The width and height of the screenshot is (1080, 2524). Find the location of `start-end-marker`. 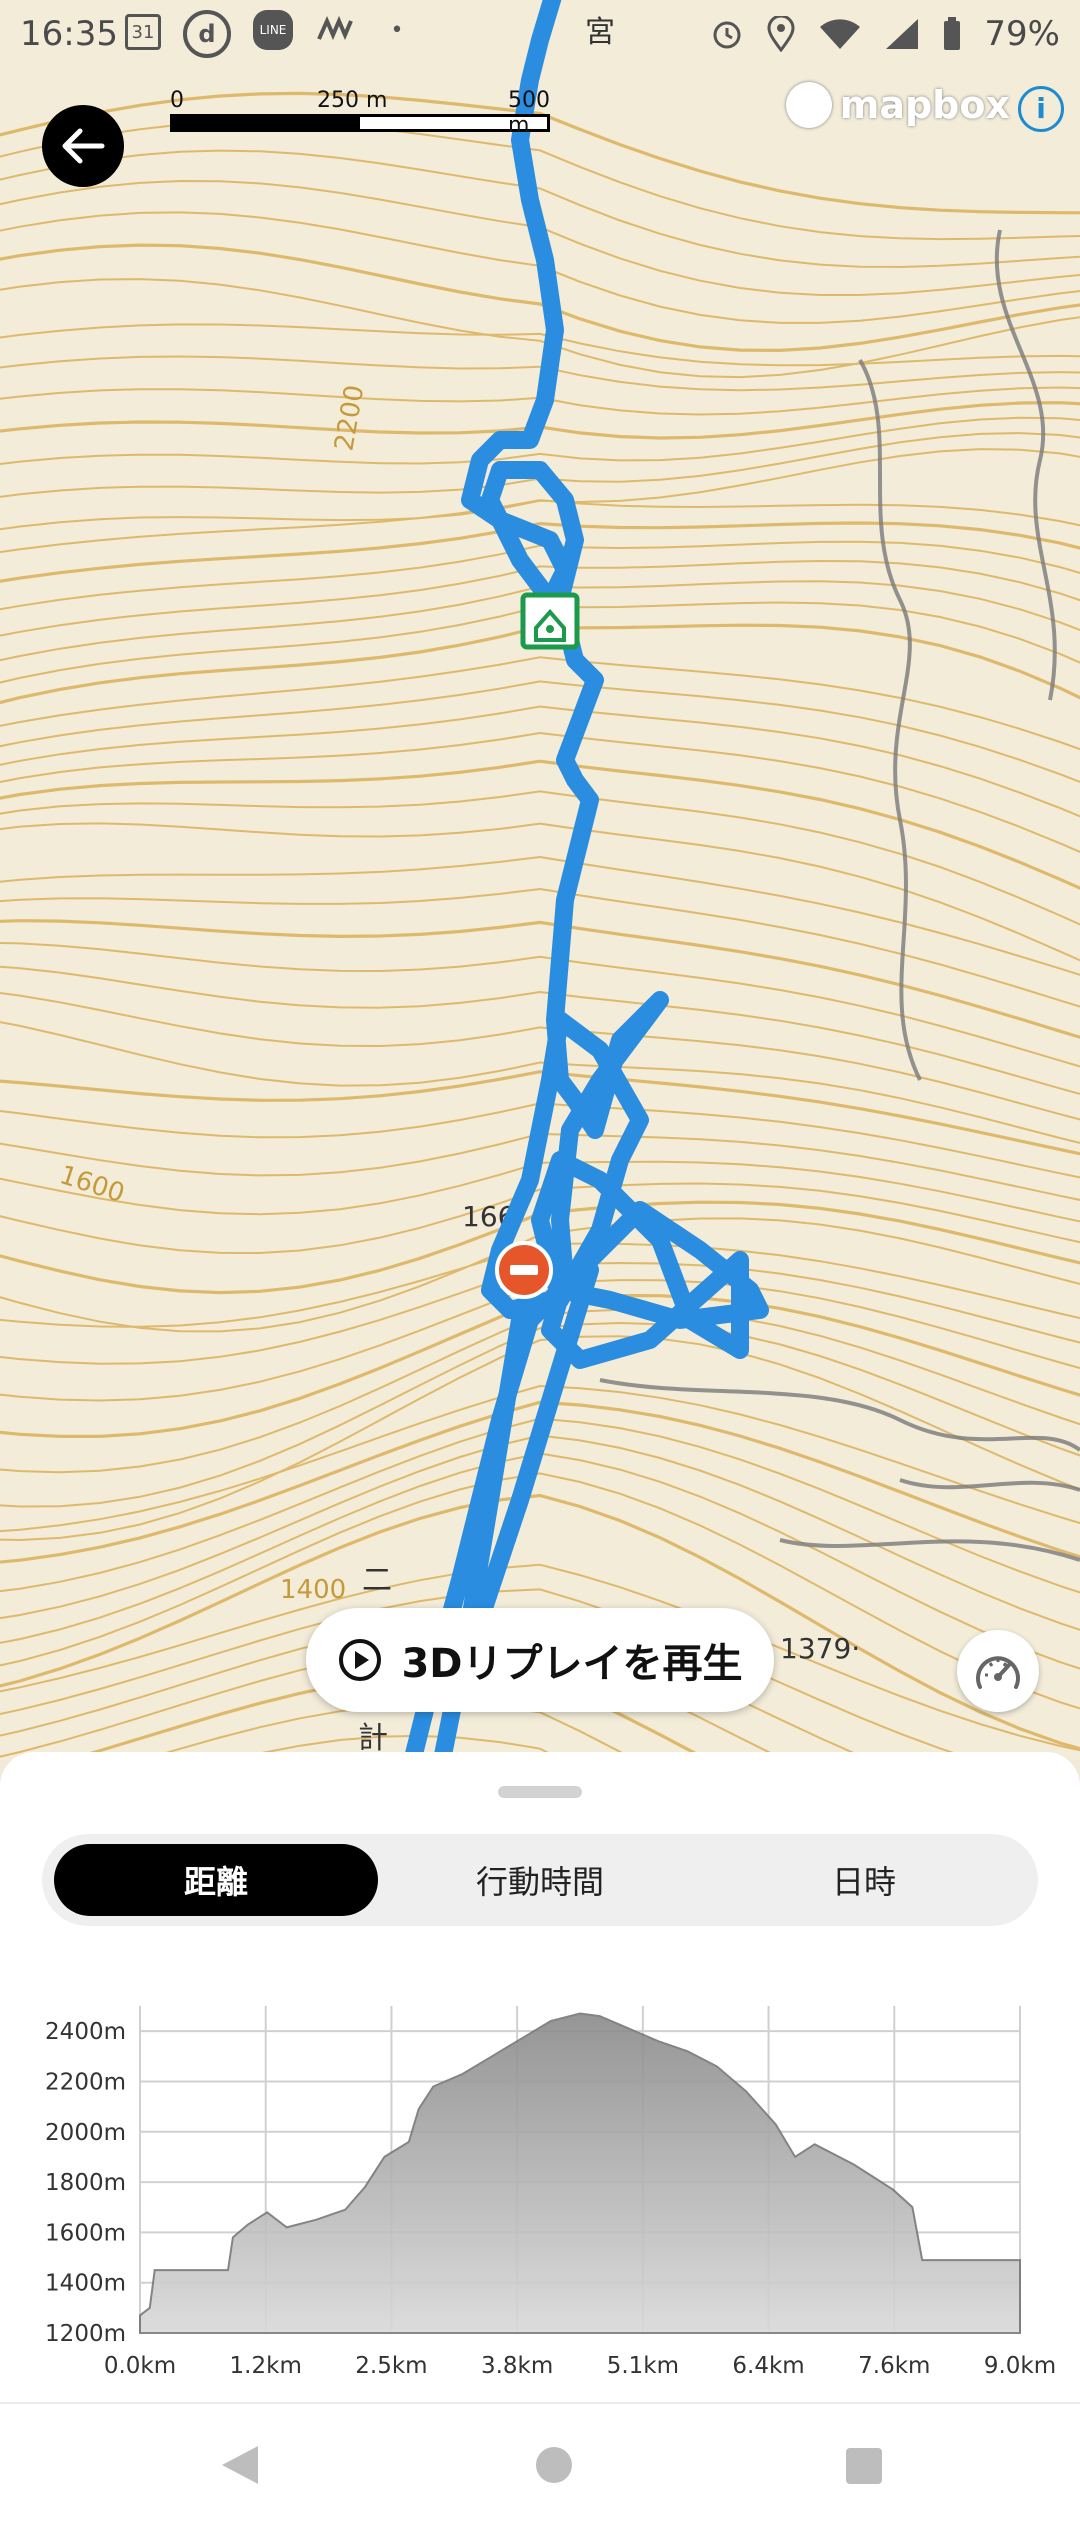

start-end-marker is located at coordinates (524, 1270).